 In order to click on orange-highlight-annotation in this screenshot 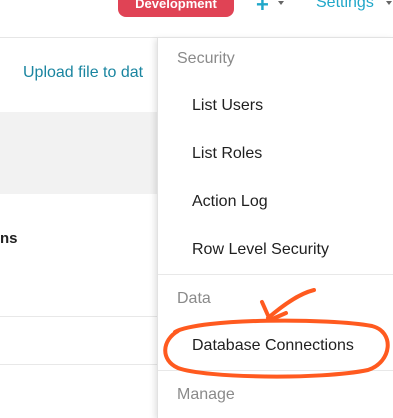, I will do `click(276, 333)`.